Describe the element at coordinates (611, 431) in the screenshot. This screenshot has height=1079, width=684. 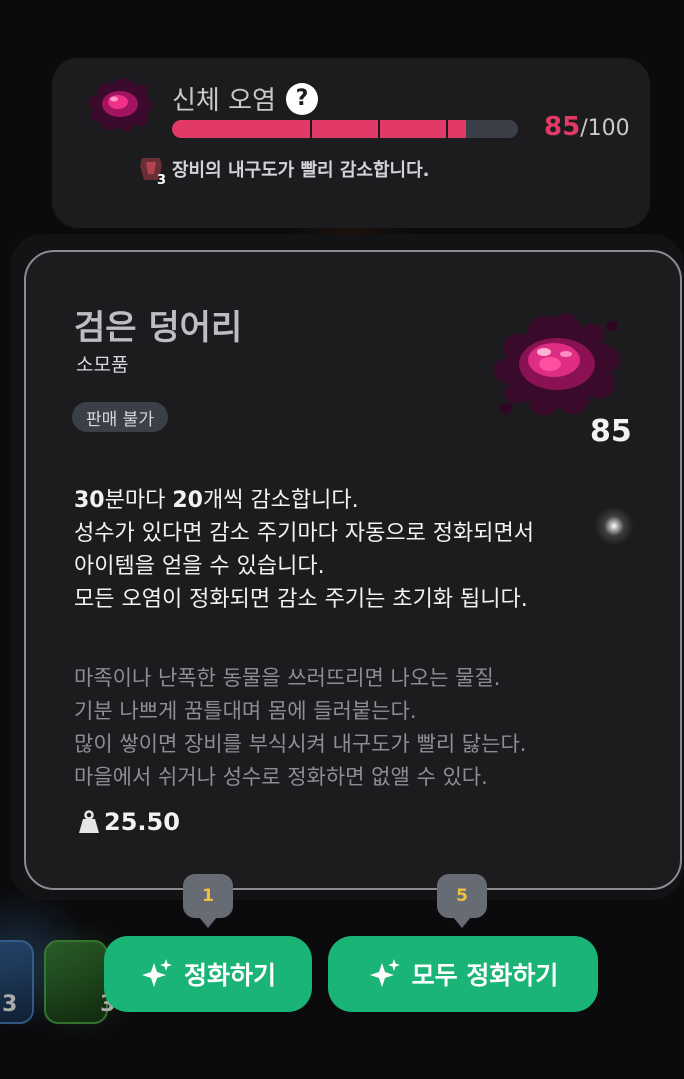
I see `item-count: 85` at that location.